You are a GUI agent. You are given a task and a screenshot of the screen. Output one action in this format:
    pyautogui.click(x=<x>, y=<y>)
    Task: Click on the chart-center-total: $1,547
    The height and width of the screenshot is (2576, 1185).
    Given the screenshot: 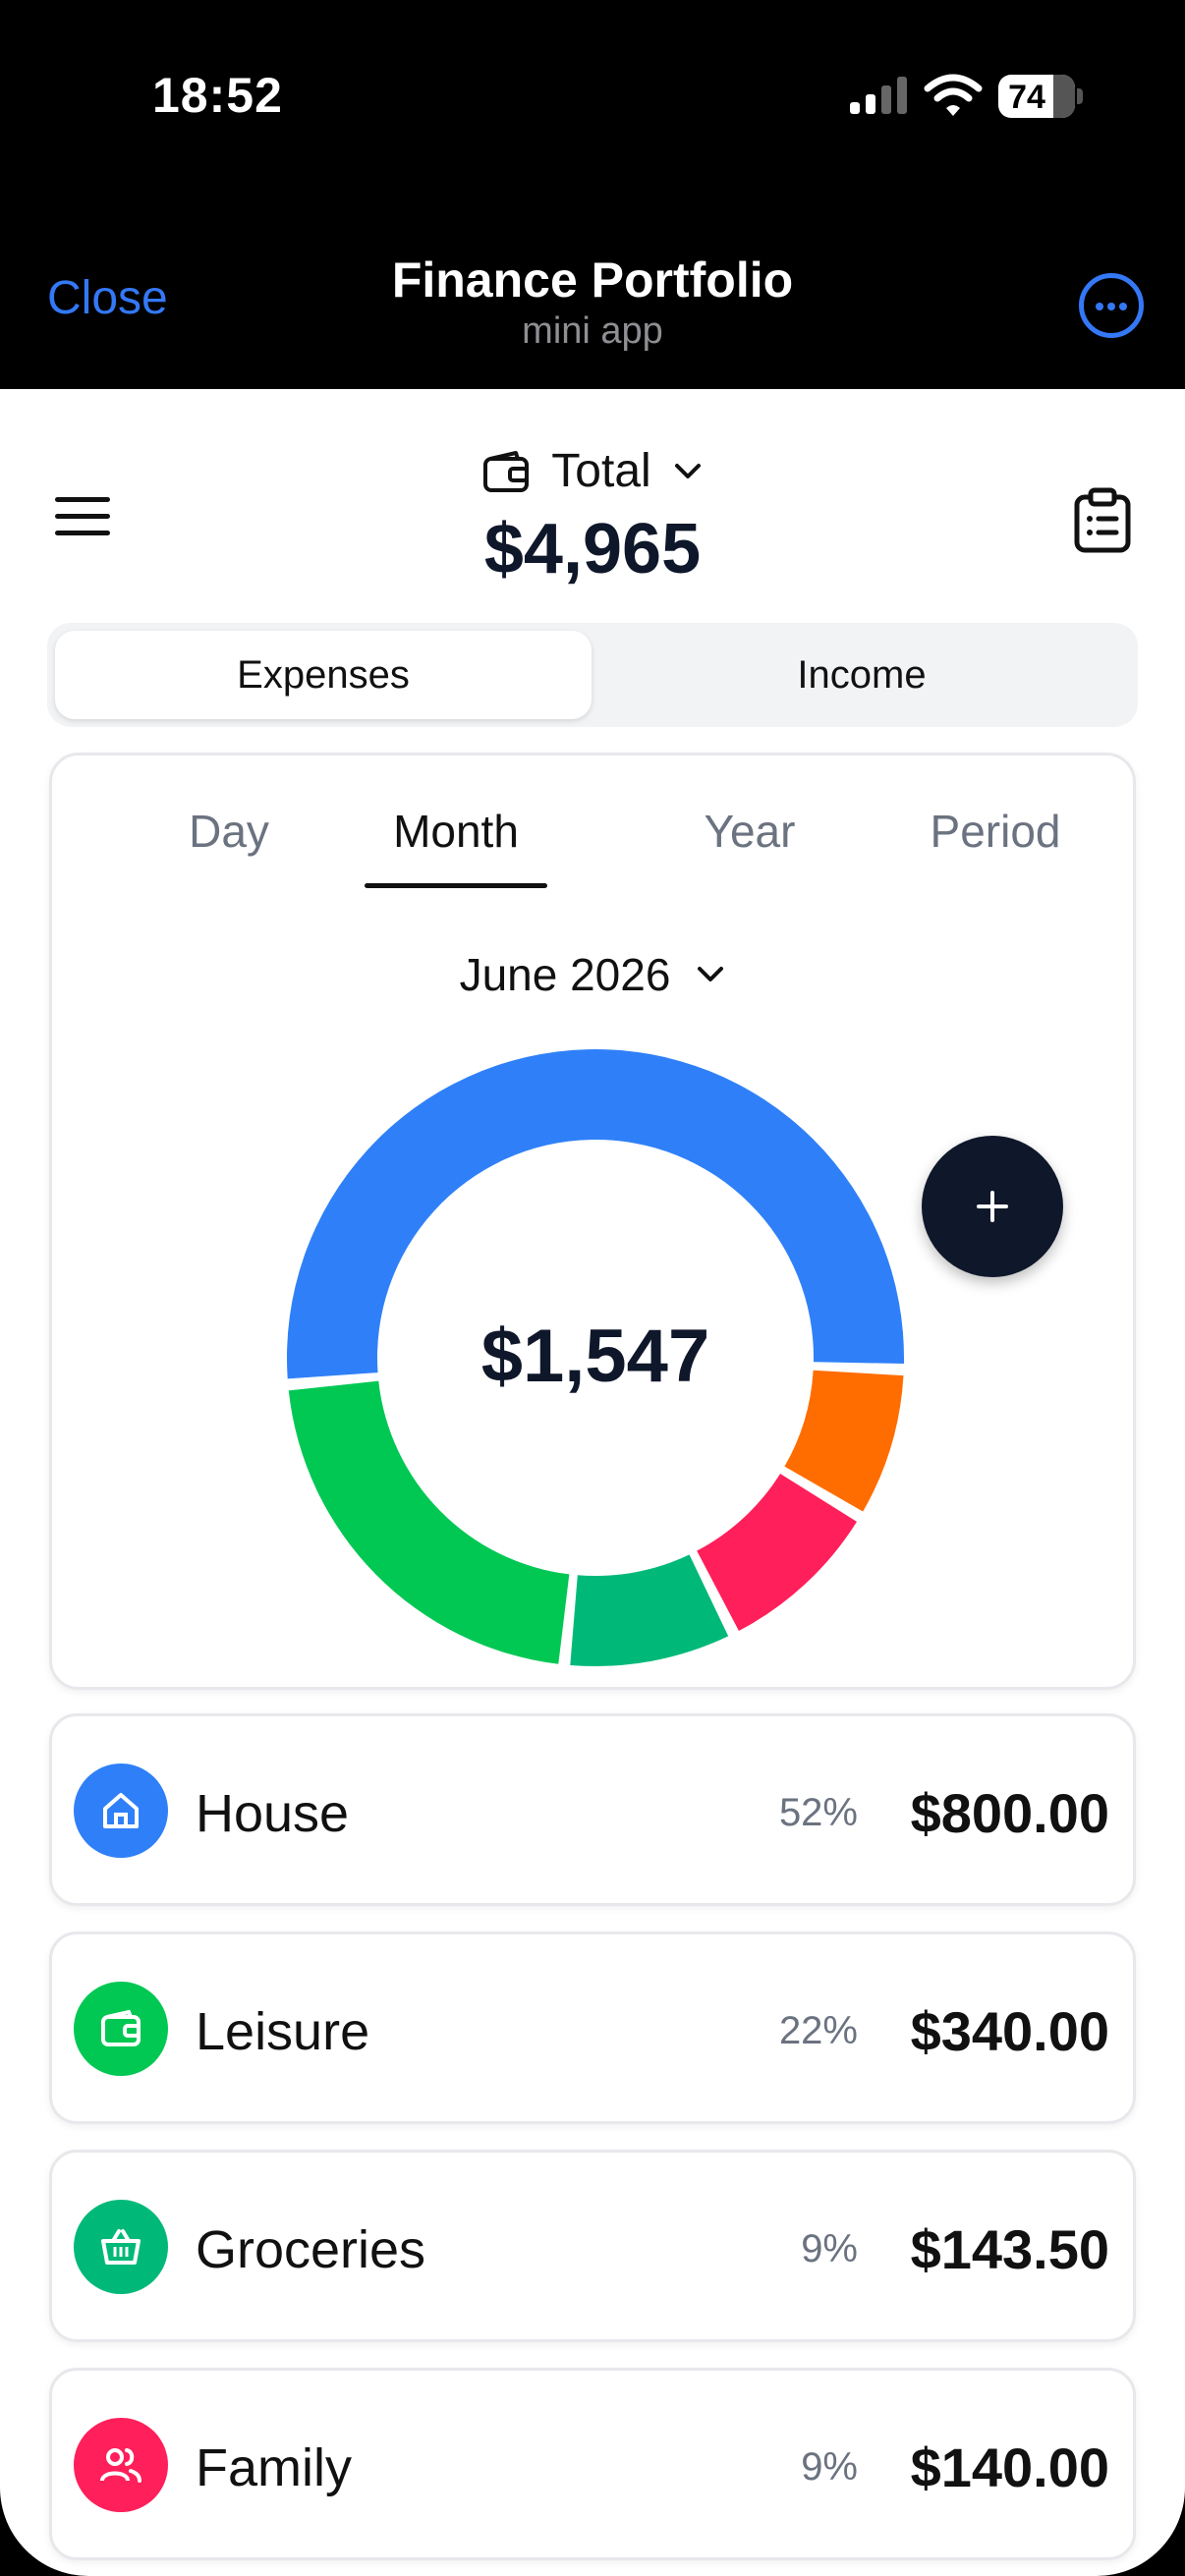 What is the action you would take?
    pyautogui.click(x=595, y=1356)
    